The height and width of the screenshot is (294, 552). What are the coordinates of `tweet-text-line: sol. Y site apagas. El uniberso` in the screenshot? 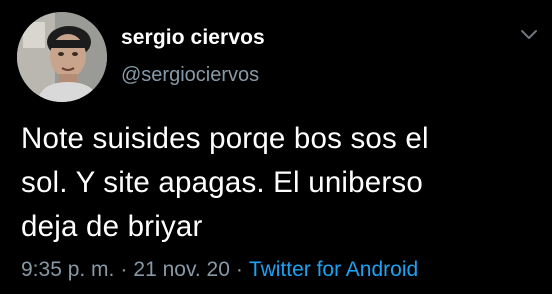 It's located at (222, 182).